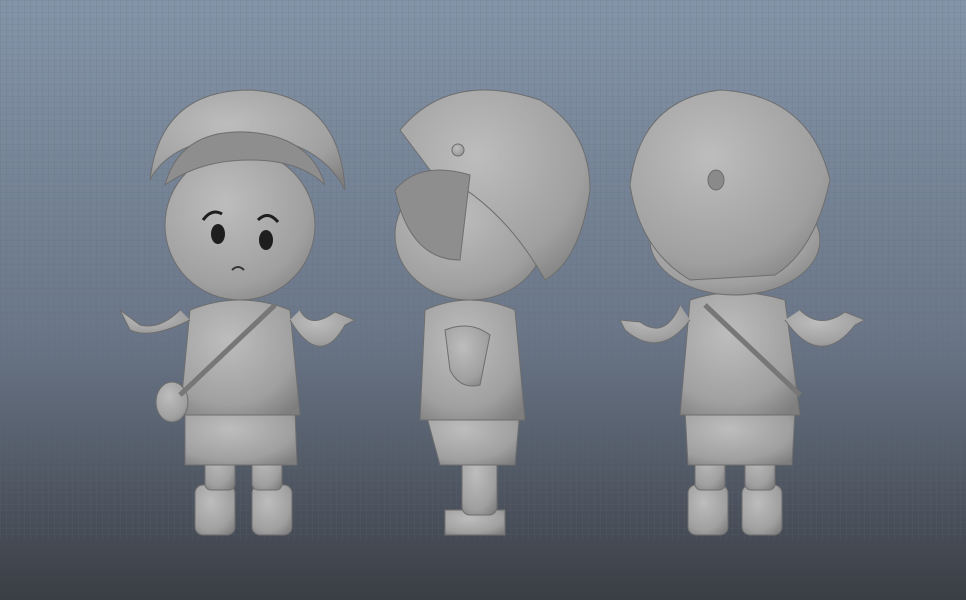 The image size is (966, 600). Describe the element at coordinates (716, 180) in the screenshot. I see `cap-knob` at that location.